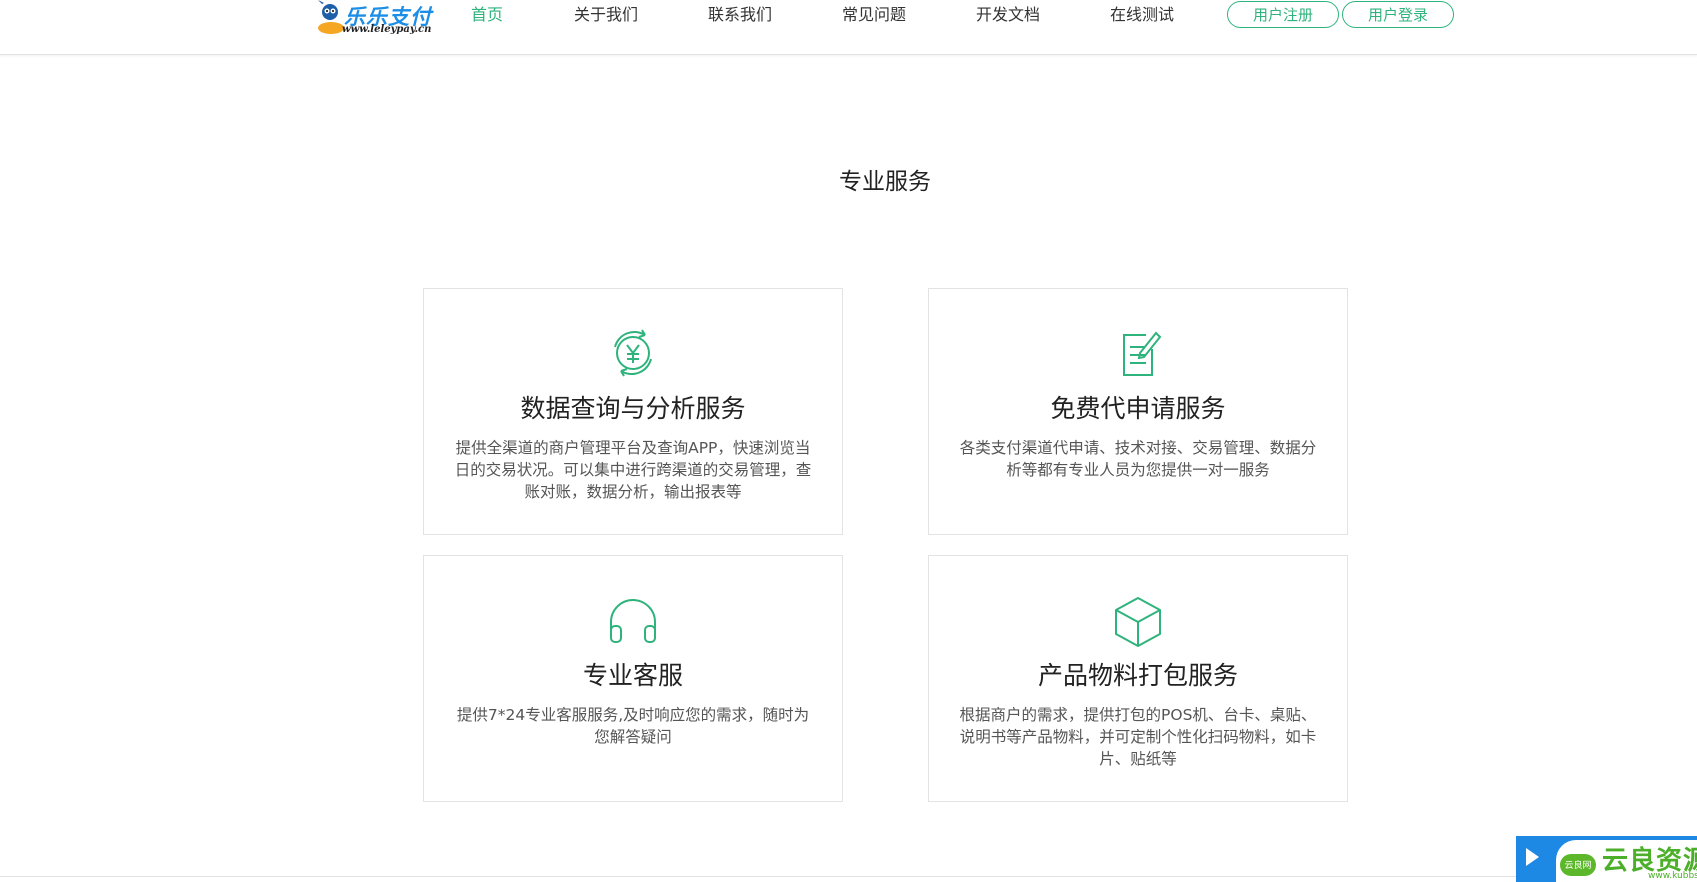 The image size is (1697, 882). I want to click on service-title: 产品物料打包服务, so click(1137, 675).